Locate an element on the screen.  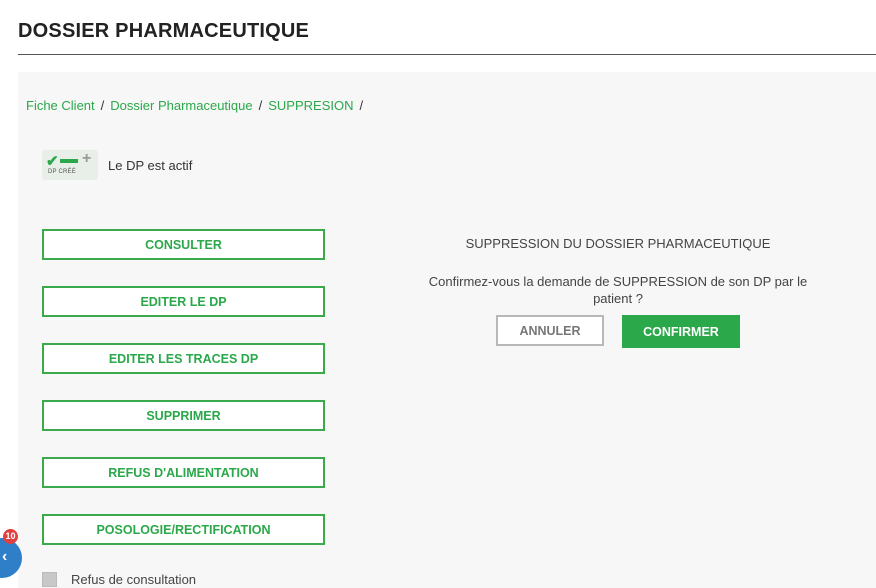
confirm-title: SUPPRESSION DU DOSSIER PHARMACEUTIQUE is located at coordinates (618, 243).